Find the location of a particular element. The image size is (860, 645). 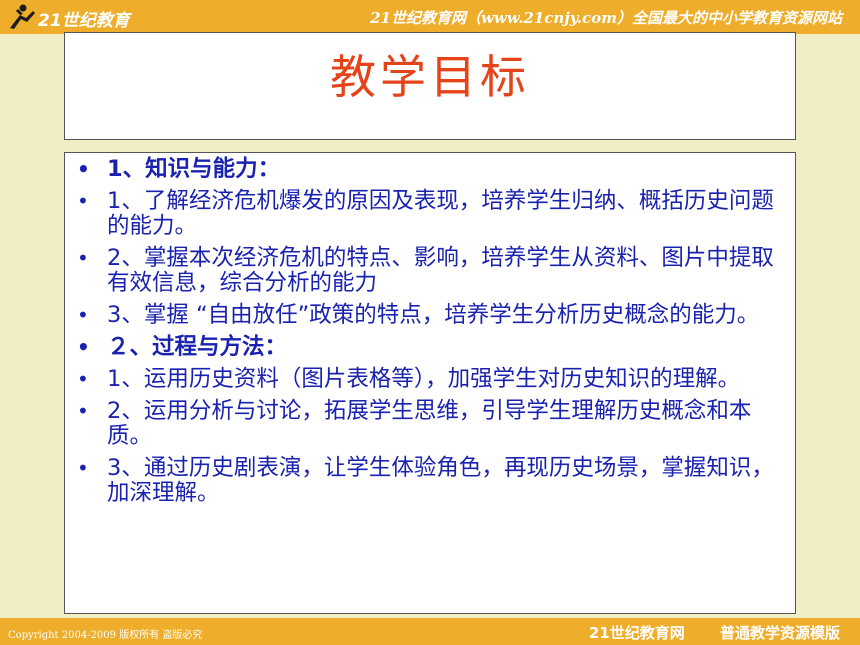

list-item: • 1、了解经济危机爆发的原因及表现，培养学生归纳、概括历史问题的能力。 is located at coordinates (430, 214).